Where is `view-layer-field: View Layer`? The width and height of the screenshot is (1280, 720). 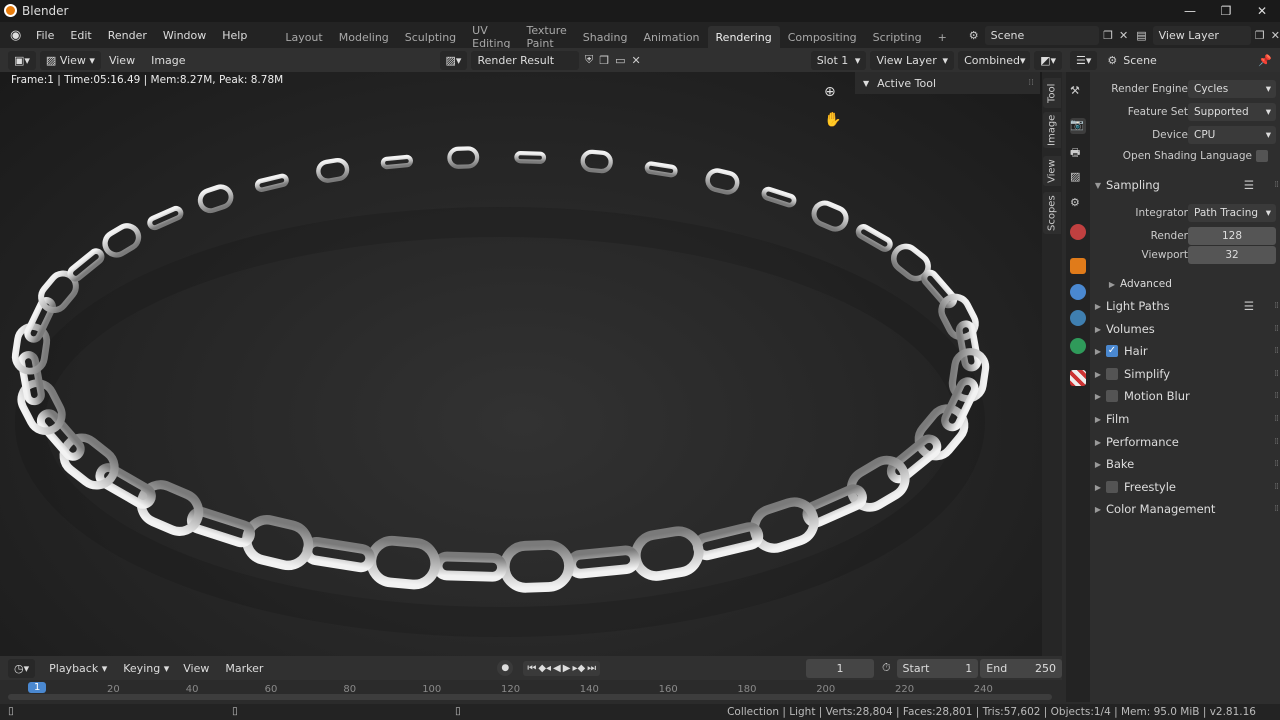 view-layer-field: View Layer is located at coordinates (1201, 35).